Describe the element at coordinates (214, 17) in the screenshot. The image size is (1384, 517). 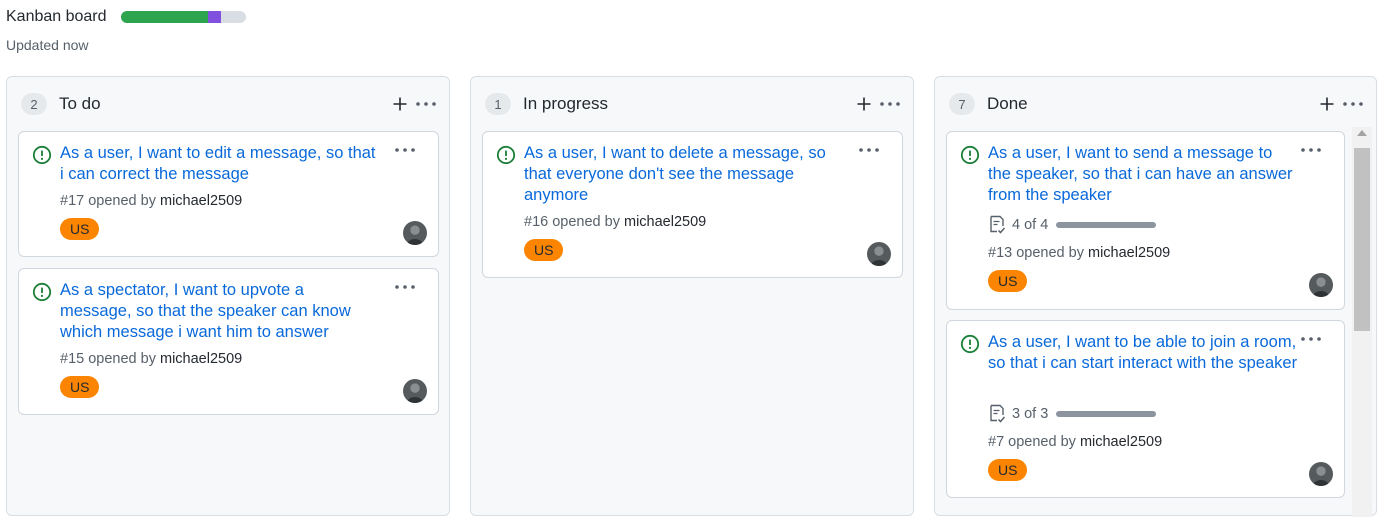
I see `progress-in-progress-segment` at that location.